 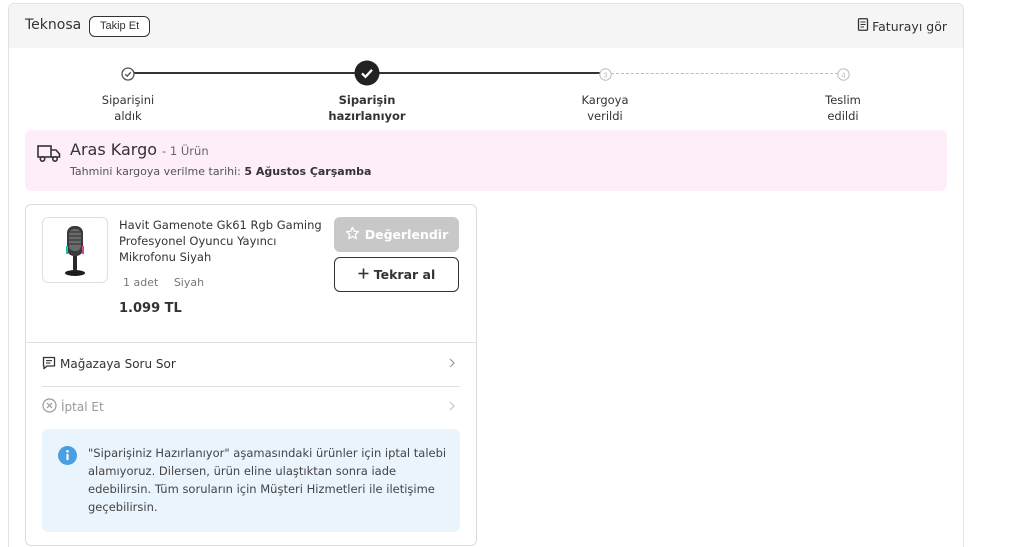 I want to click on step-3-label: Kargoya verildi, so click(x=605, y=108).